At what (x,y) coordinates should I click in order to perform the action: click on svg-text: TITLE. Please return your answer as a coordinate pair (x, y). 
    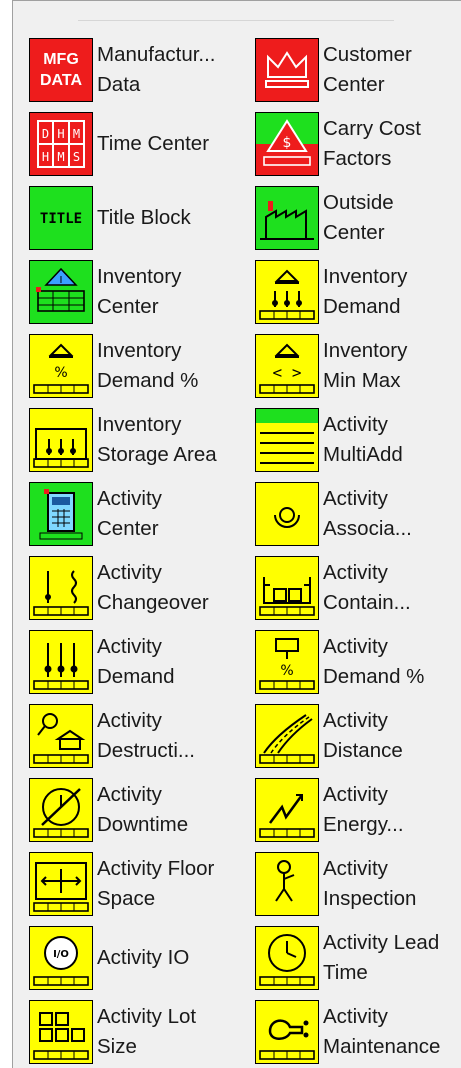
    Looking at the image, I should click on (61, 219).